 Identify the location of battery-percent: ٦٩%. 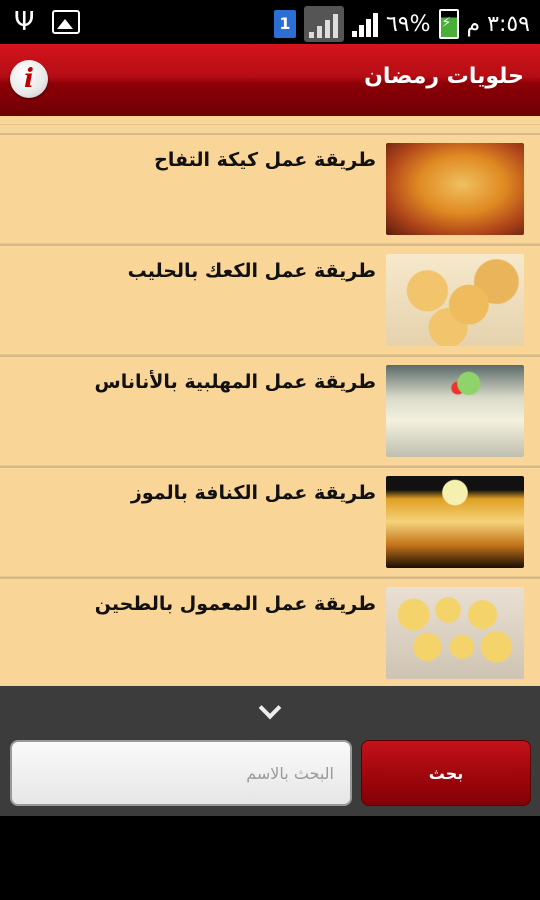
(408, 24).